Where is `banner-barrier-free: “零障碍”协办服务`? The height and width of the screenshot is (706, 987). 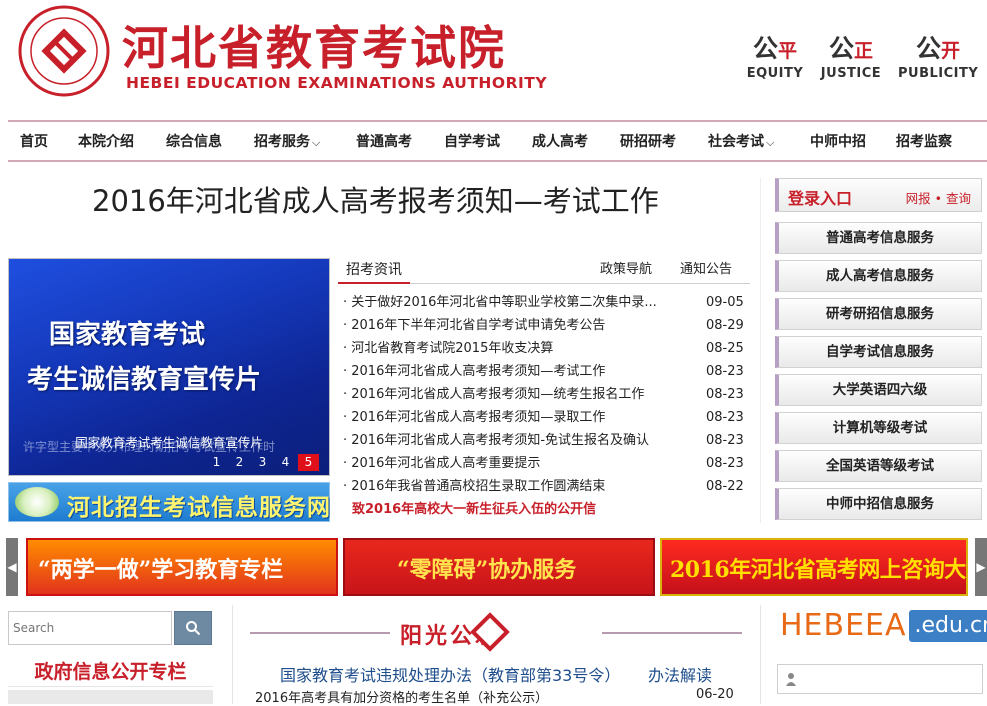 banner-barrier-free: “零障碍”协办服务 is located at coordinates (499, 567).